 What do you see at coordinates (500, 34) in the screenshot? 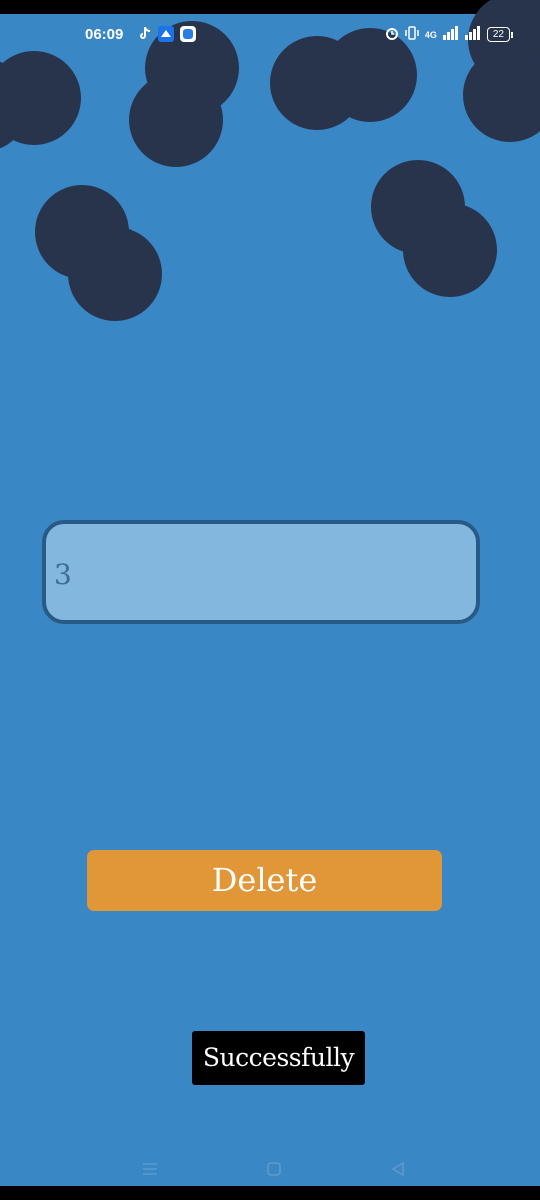
I see `battery-icon: 22` at bounding box center [500, 34].